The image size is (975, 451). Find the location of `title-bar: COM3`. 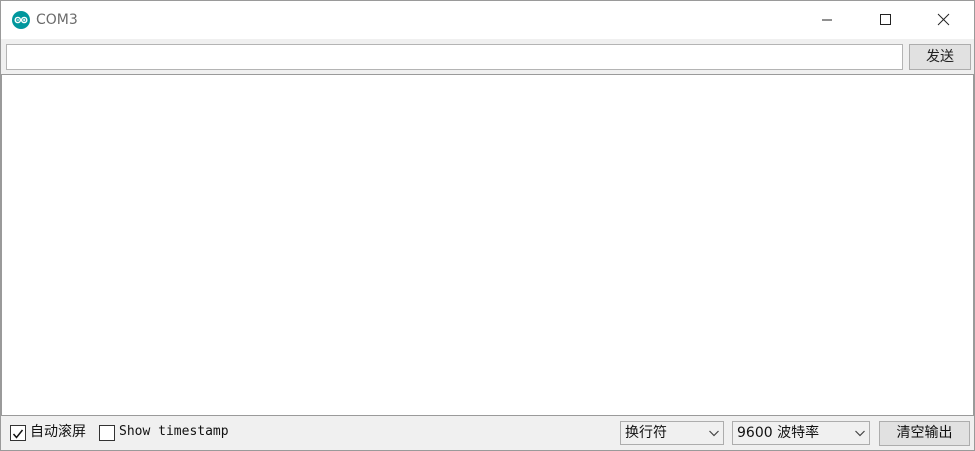

title-bar: COM3 is located at coordinates (487, 20).